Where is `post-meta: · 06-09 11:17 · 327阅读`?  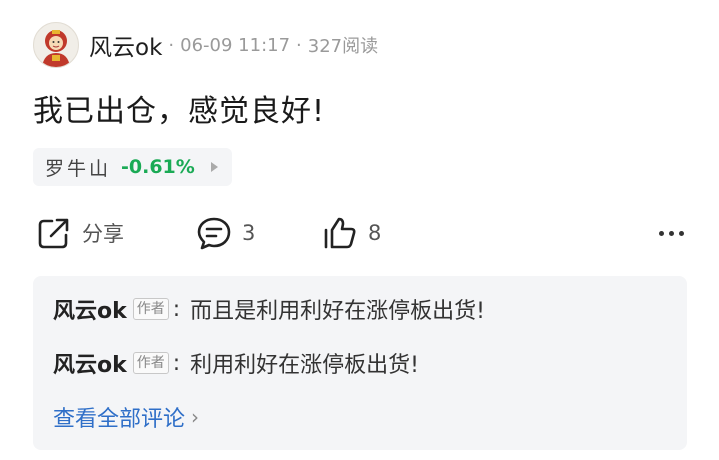 post-meta: · 06-09 11:17 · 327阅读 is located at coordinates (273, 45).